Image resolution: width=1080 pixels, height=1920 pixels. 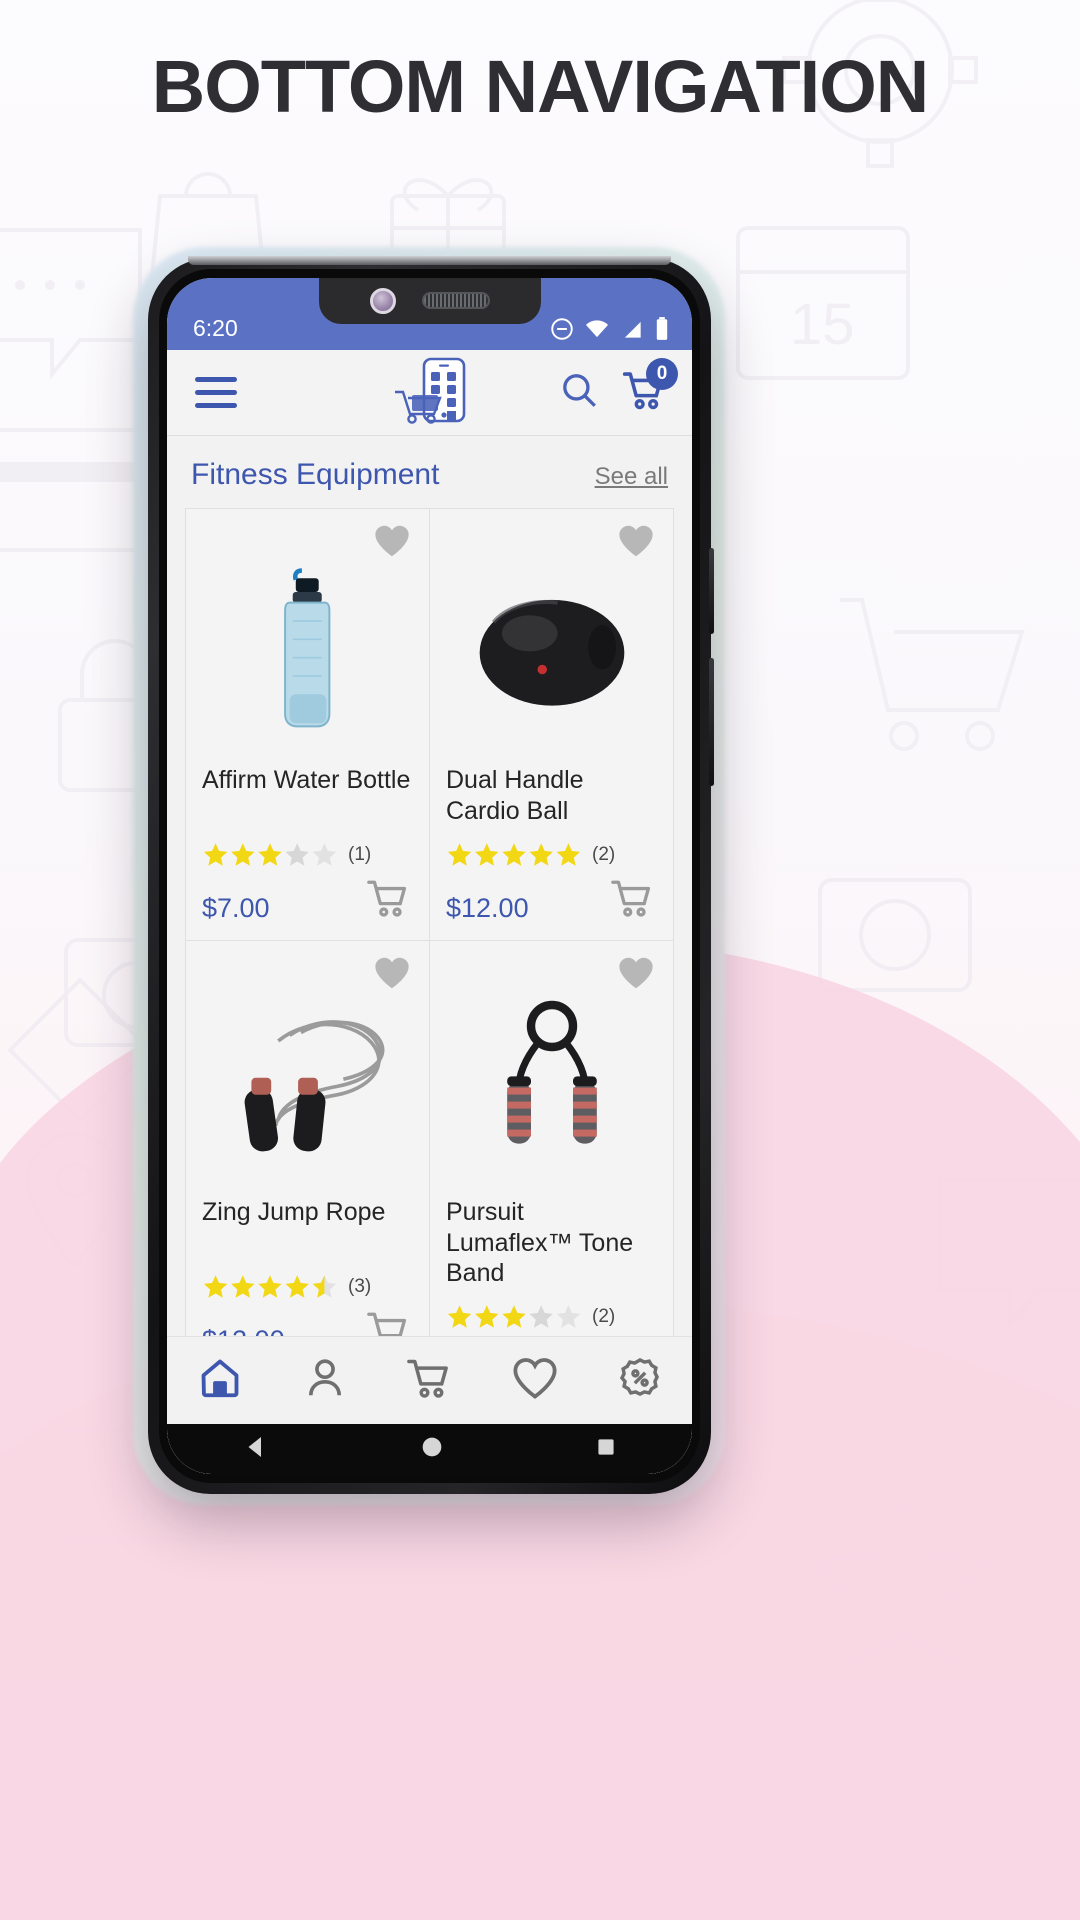 I want to click on menu-icon, so click(x=216, y=392).